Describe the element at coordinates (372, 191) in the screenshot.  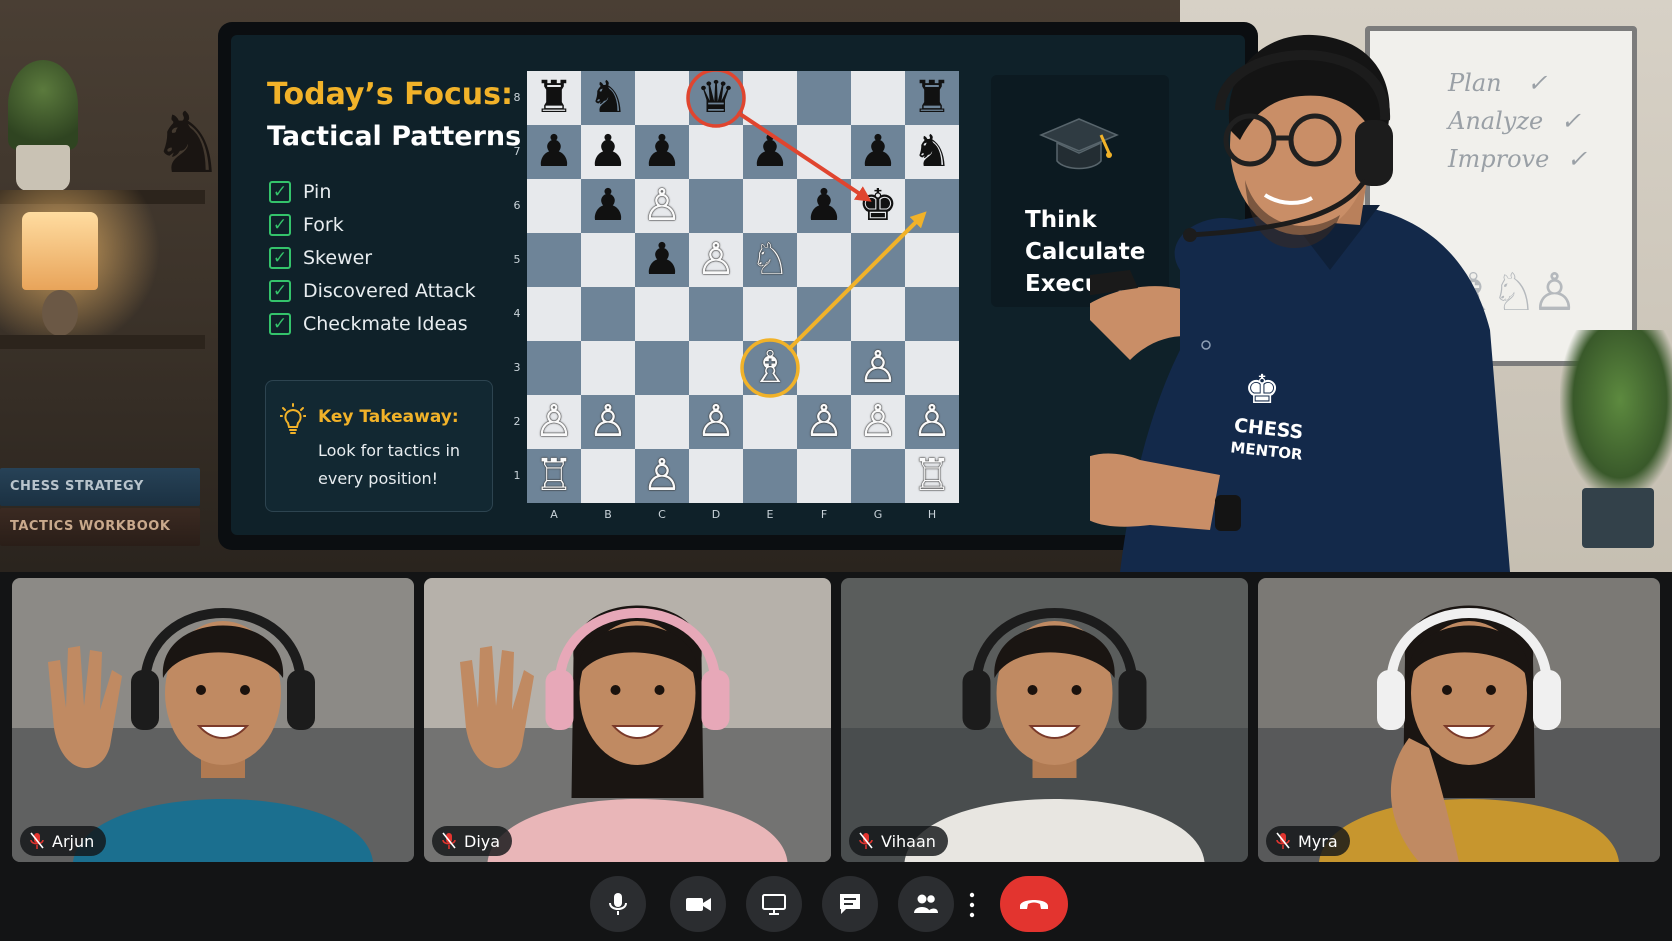
I see `topic-item: ✓ Pin` at that location.